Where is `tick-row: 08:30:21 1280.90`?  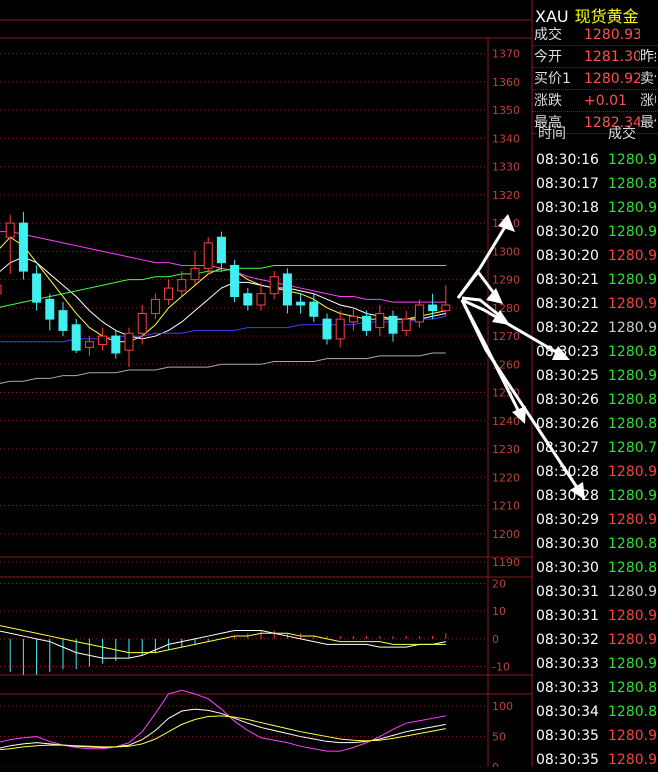 tick-row: 08:30:21 1280.90 is located at coordinates (597, 304).